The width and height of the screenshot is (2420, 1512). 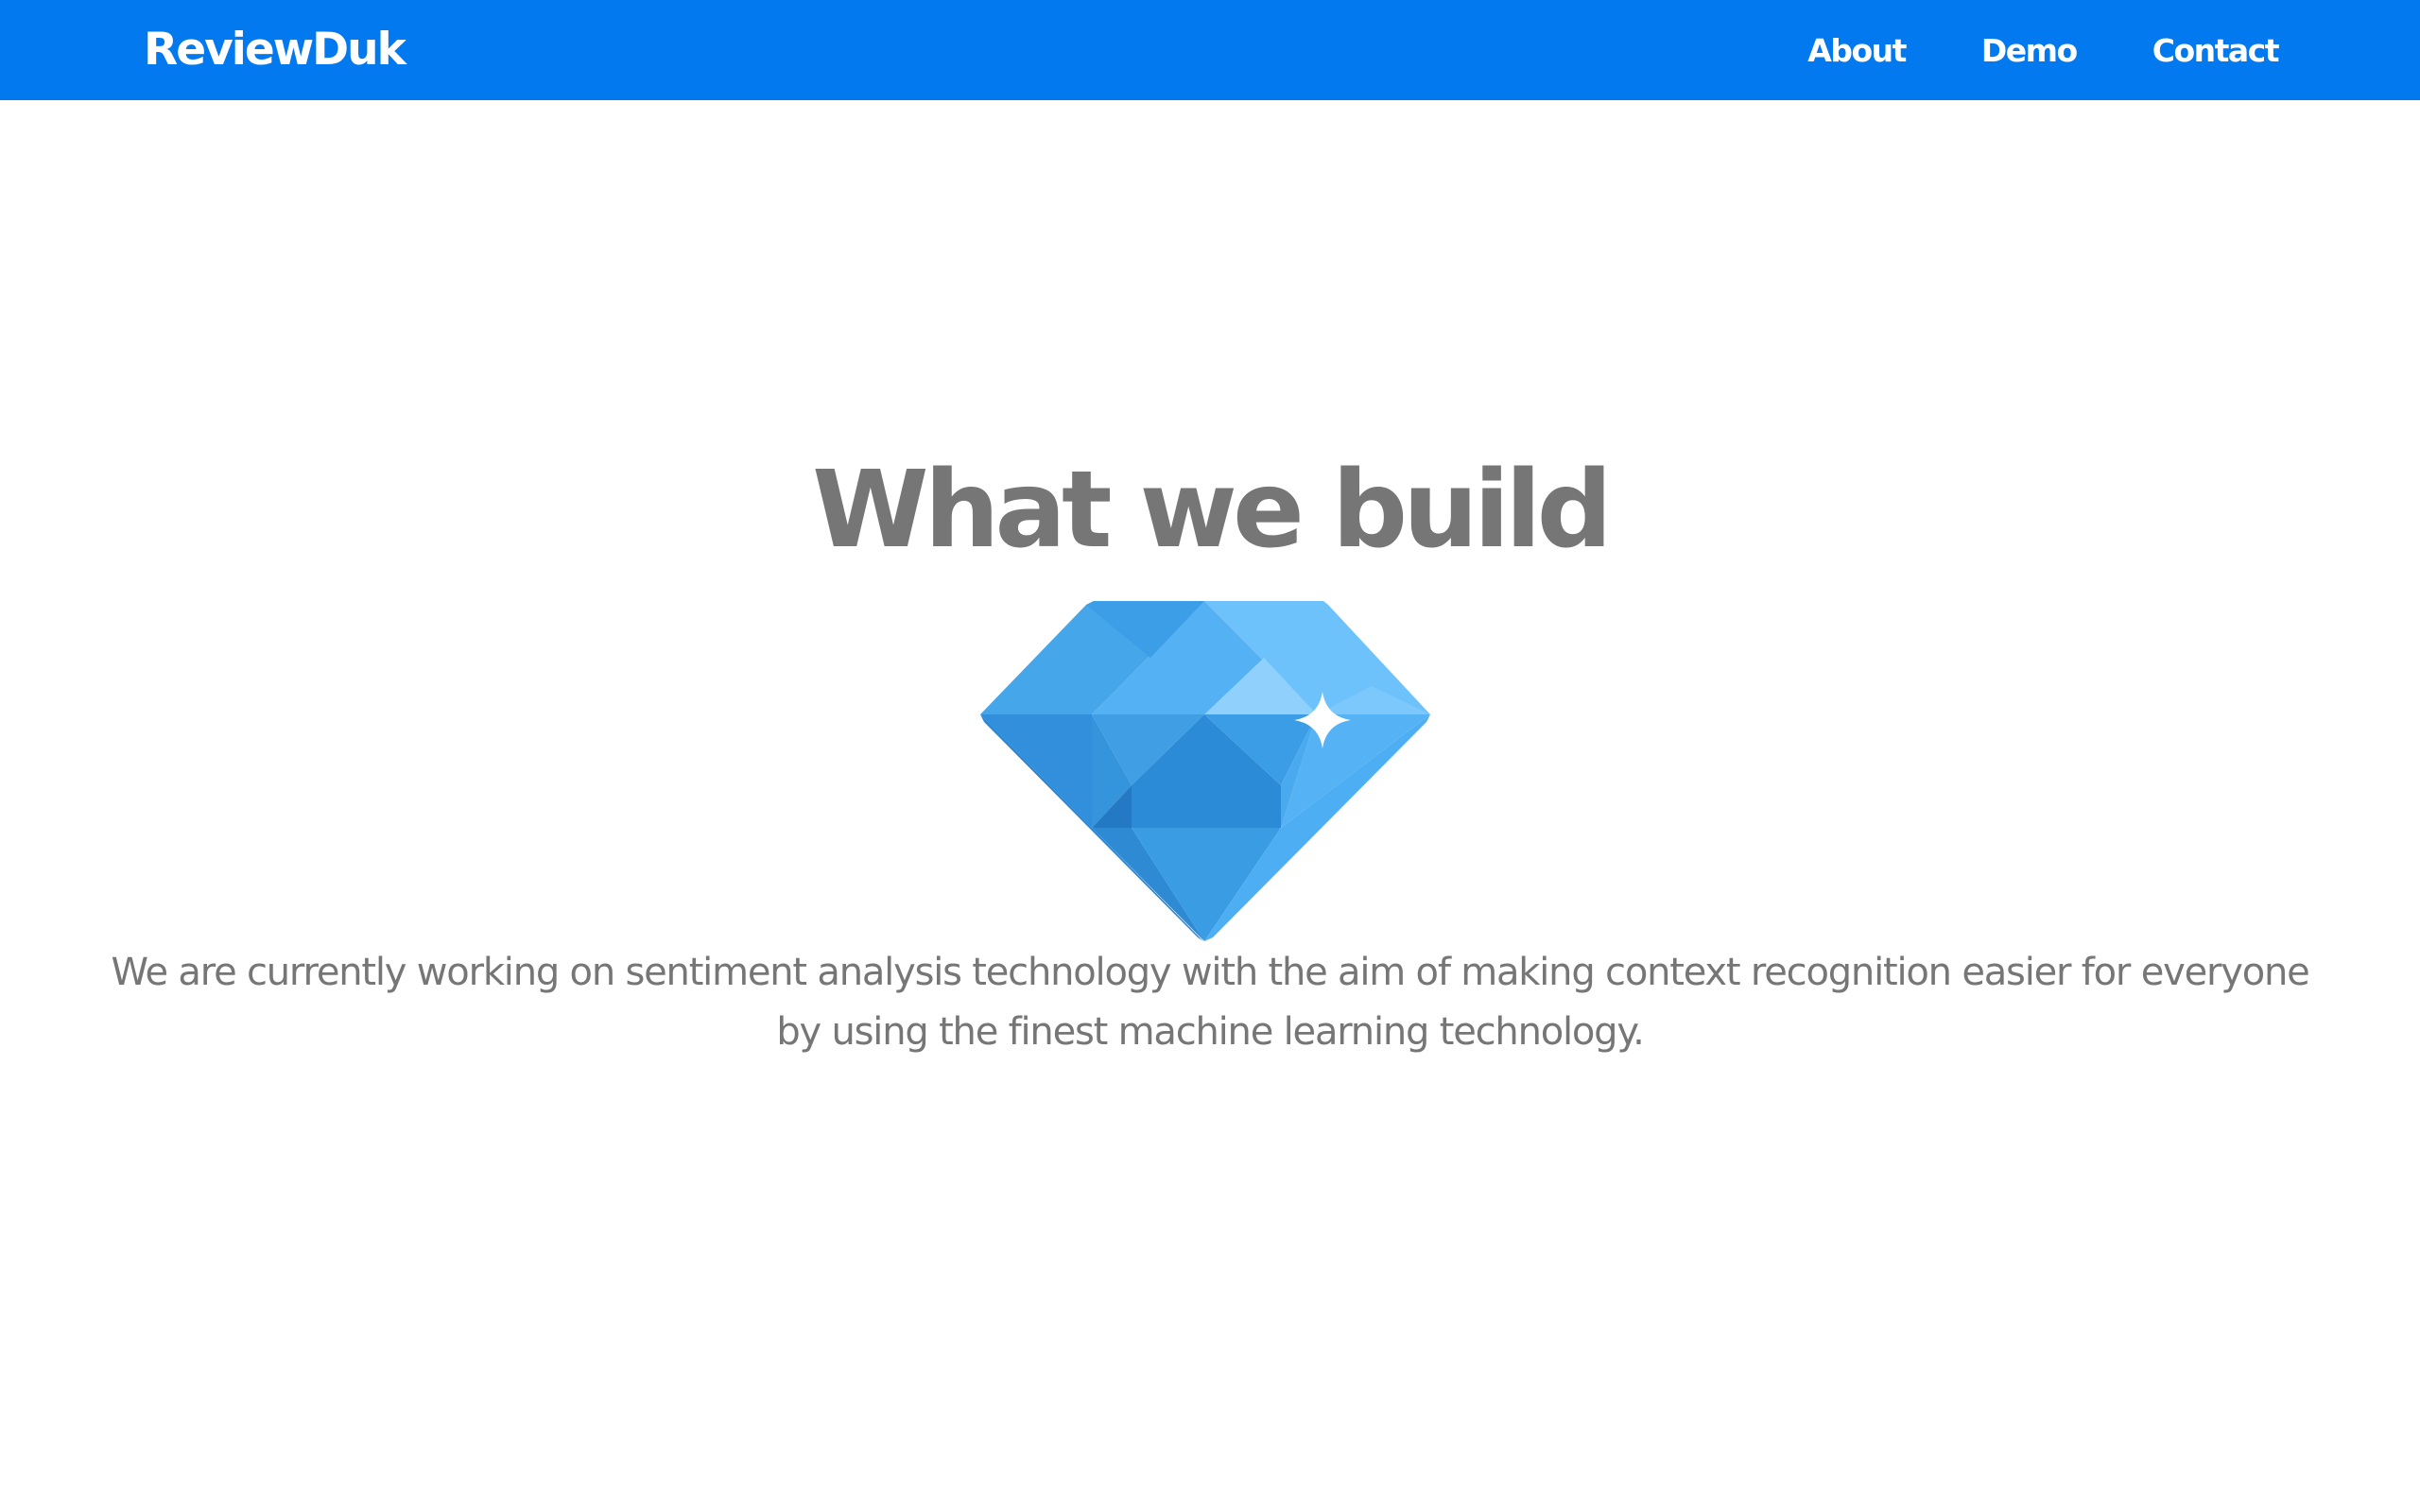 I want to click on top-navbar: ReviewDuk About Demo Contact, so click(x=1210, y=50).